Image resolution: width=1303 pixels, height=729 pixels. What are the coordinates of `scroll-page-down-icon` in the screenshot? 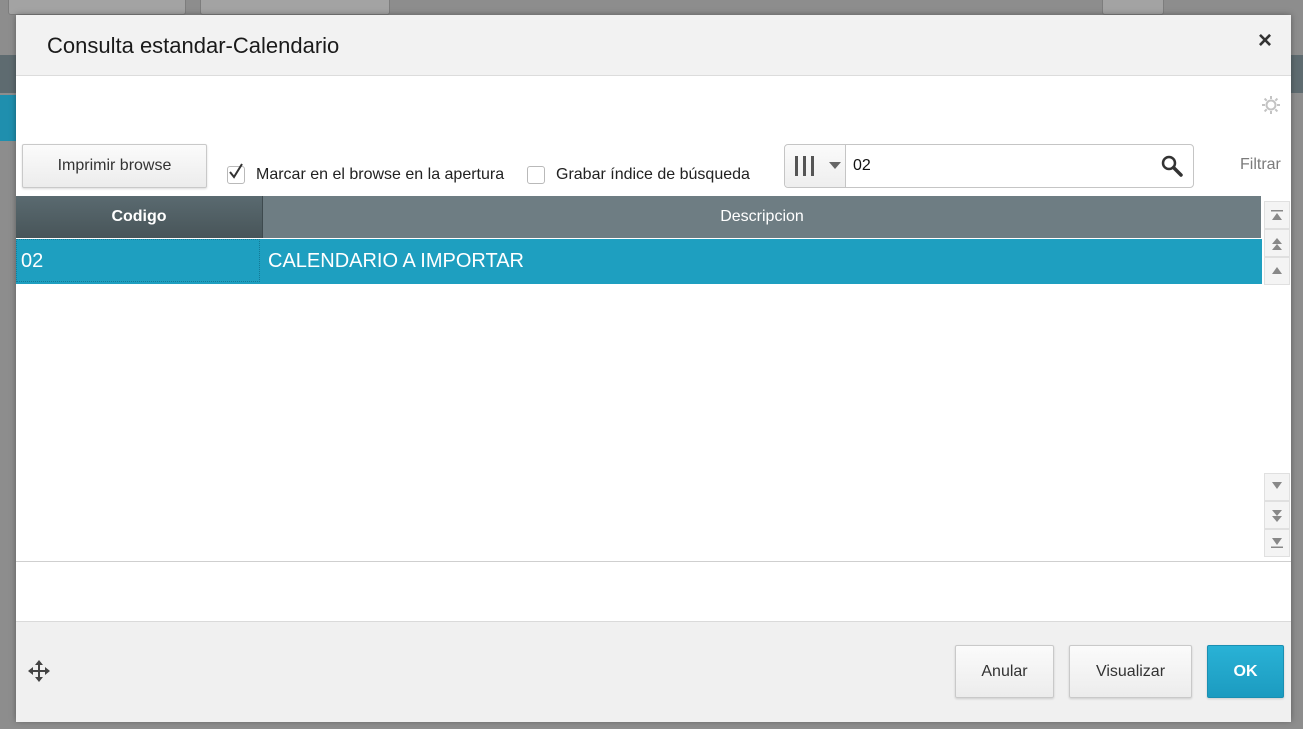 It's located at (1277, 516).